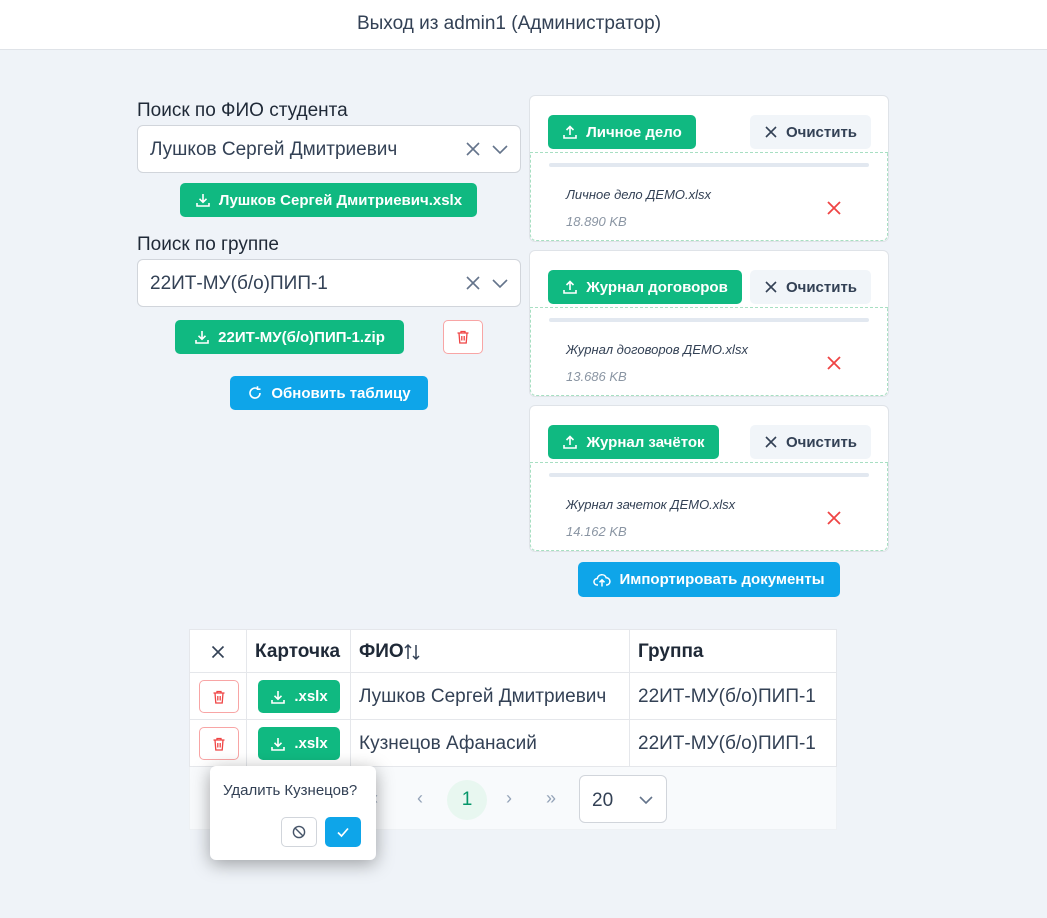 Image resolution: width=1047 pixels, height=918 pixels. Describe the element at coordinates (490, 651) in the screenshot. I see `header-fio: ФИО` at that location.